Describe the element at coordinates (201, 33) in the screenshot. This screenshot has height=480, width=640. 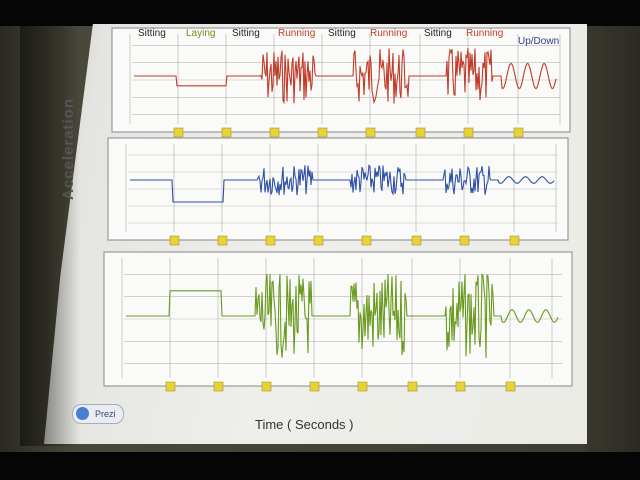
I see `activity-label: Laying` at that location.